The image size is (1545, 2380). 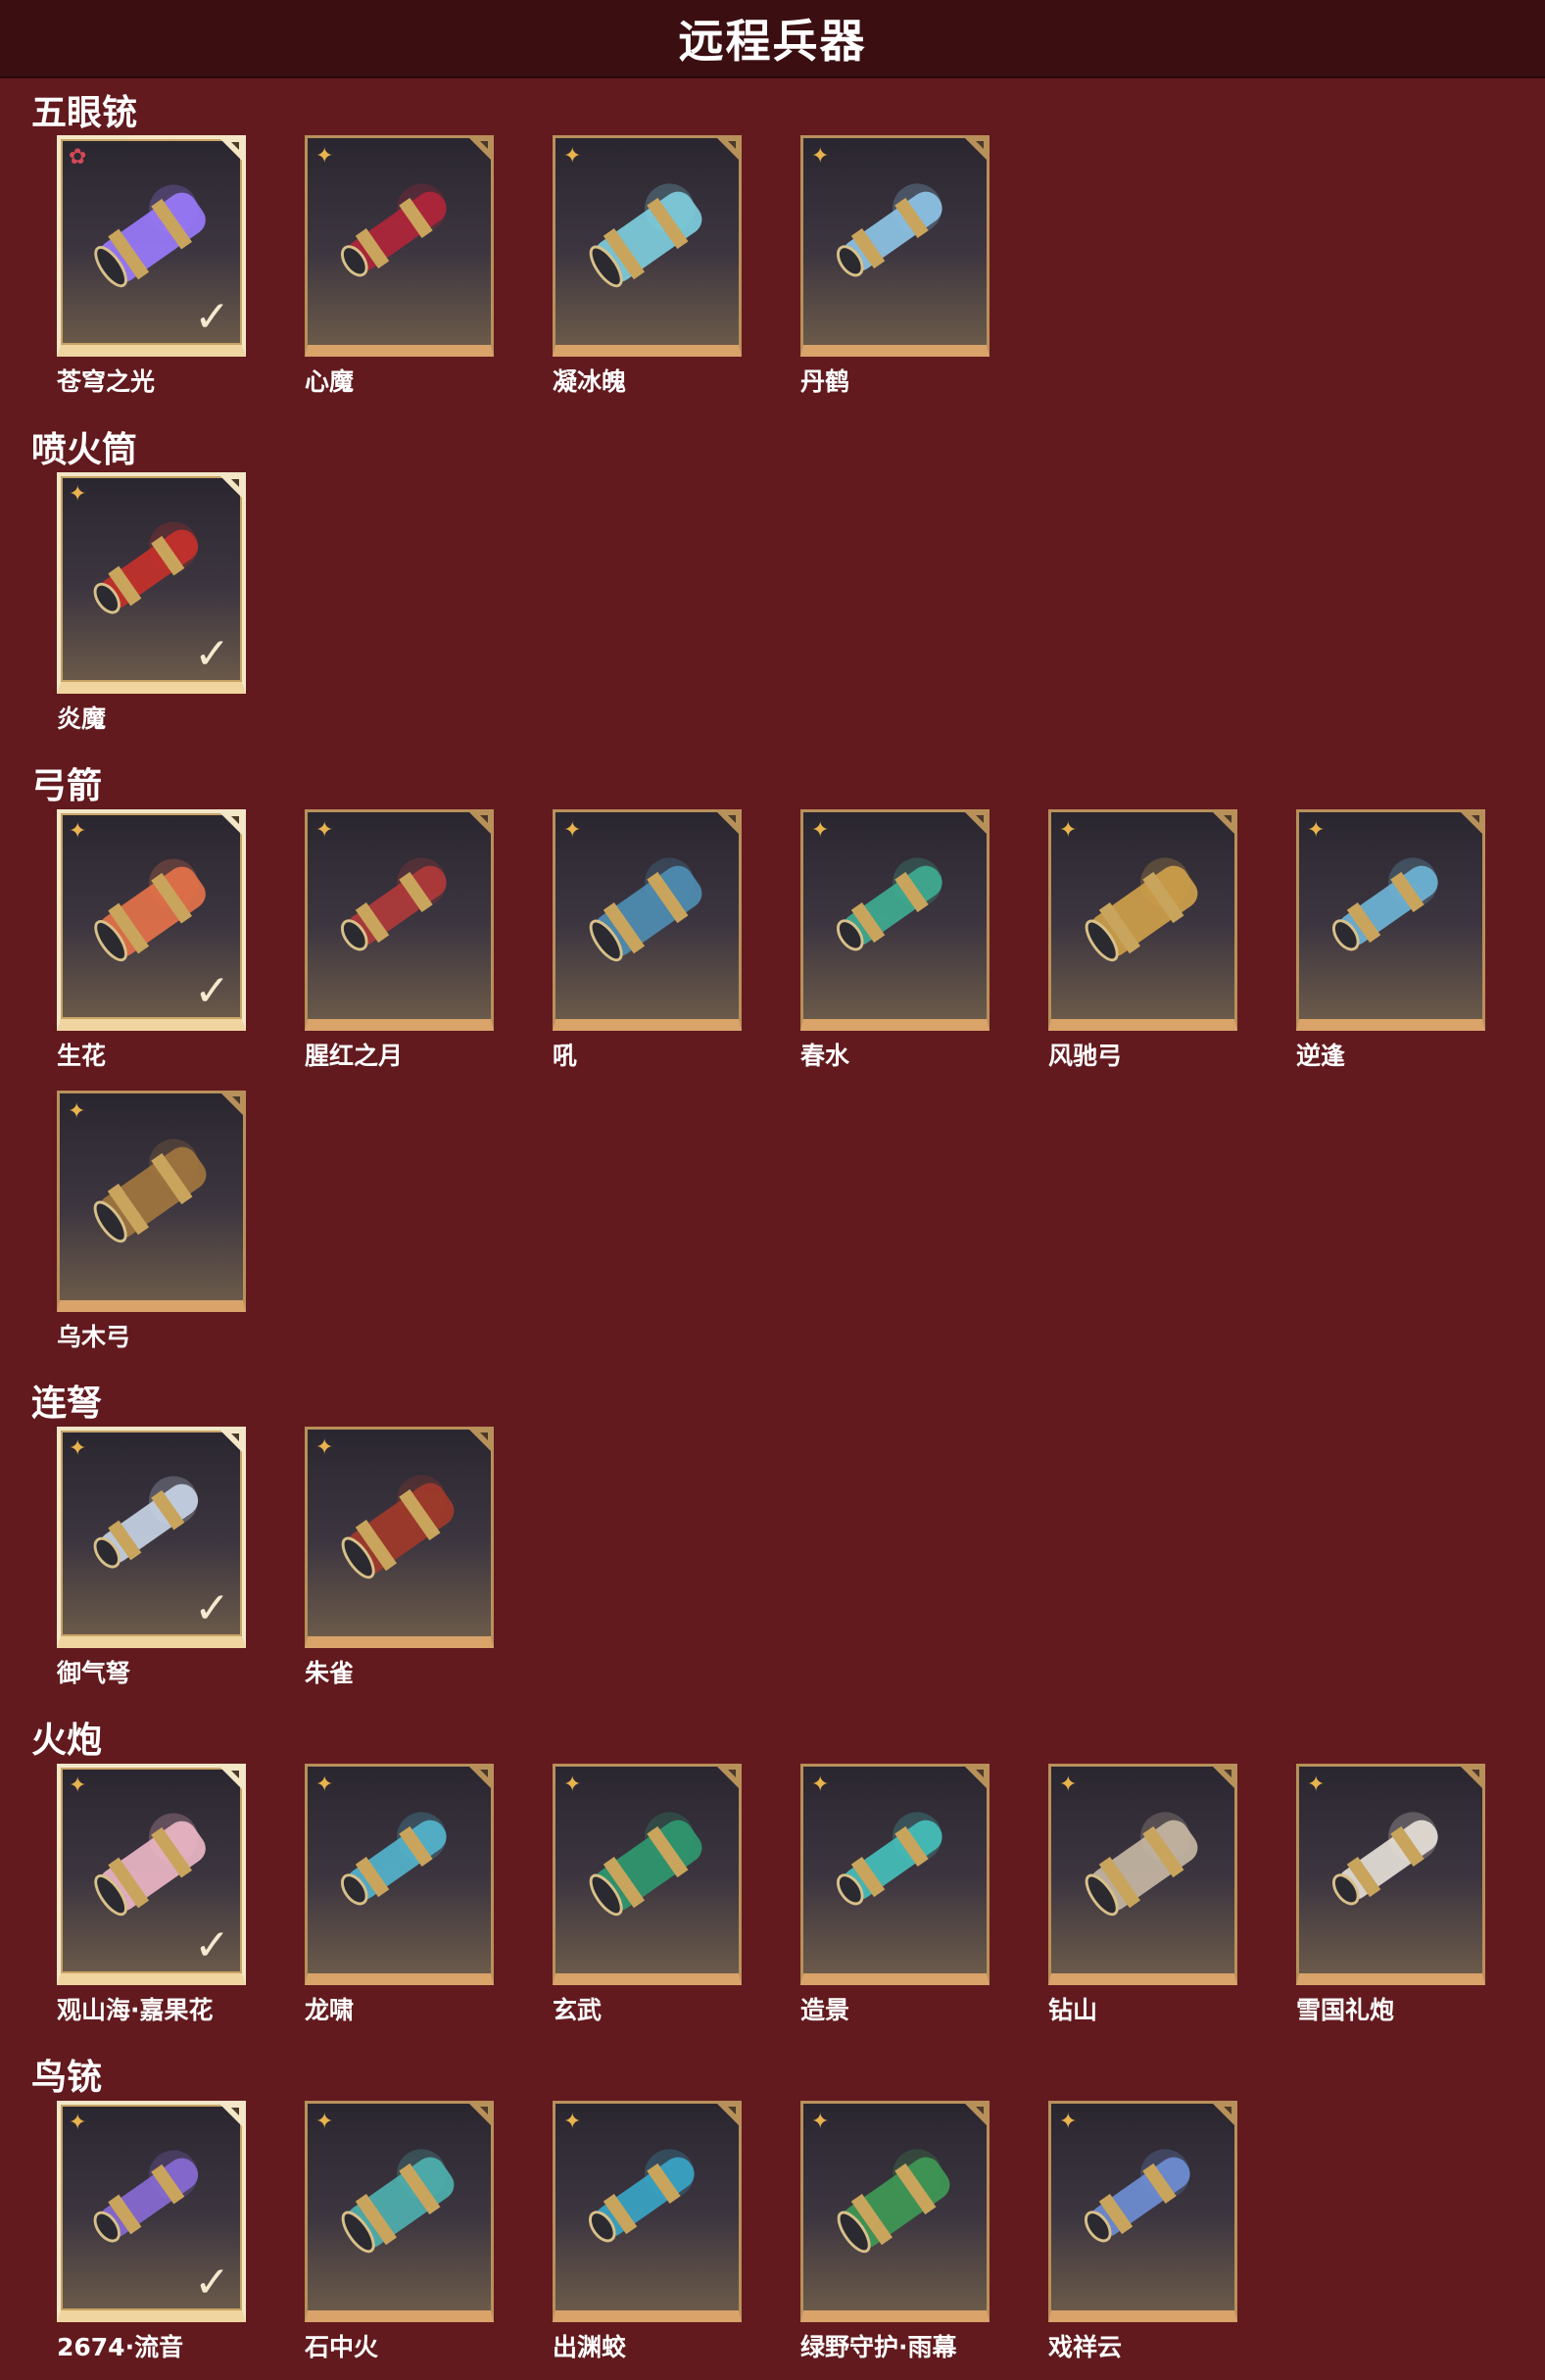 I want to click on weapon-card: ✦ ✓ 观山海·嘉果花, so click(x=151, y=1895).